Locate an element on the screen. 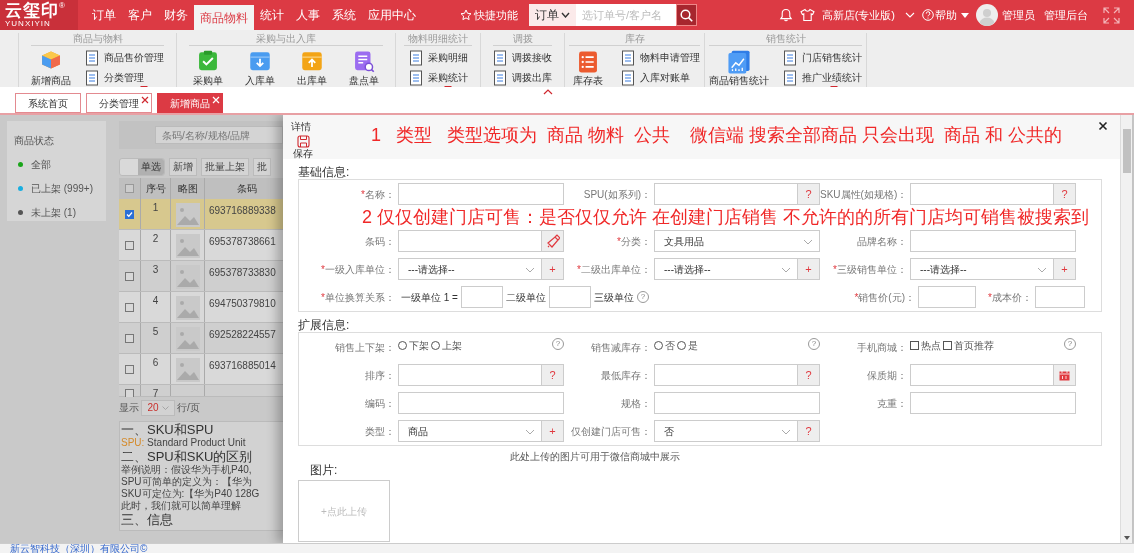  search-field: 条码/名称/规格/品牌 is located at coordinates (219, 135).